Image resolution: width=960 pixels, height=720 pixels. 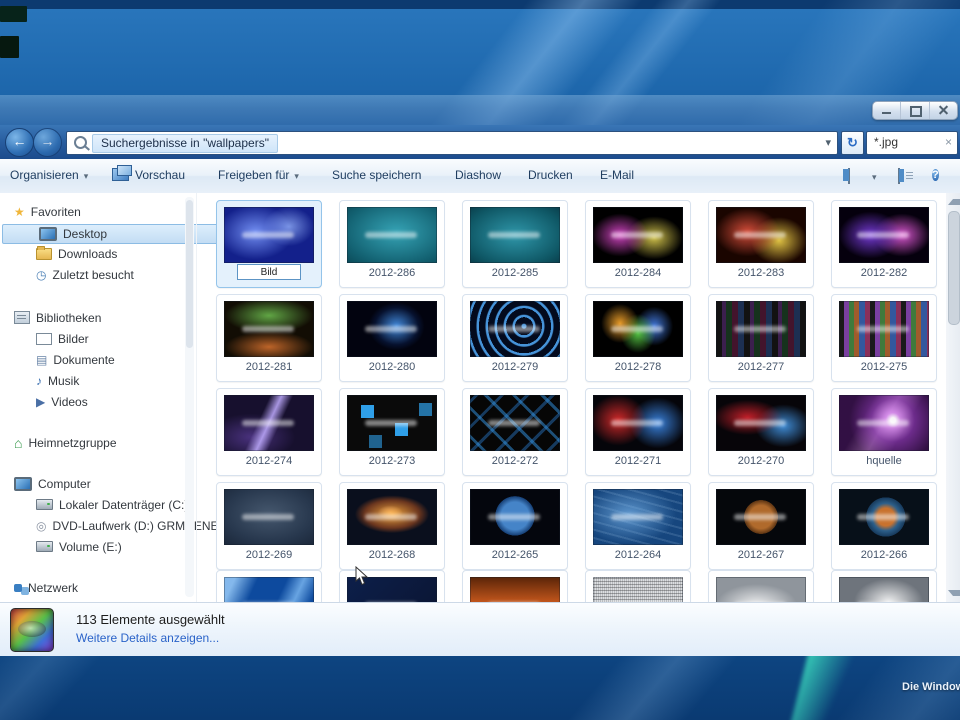 What do you see at coordinates (948, 142) in the screenshot?
I see `clear-search-icon: ×` at bounding box center [948, 142].